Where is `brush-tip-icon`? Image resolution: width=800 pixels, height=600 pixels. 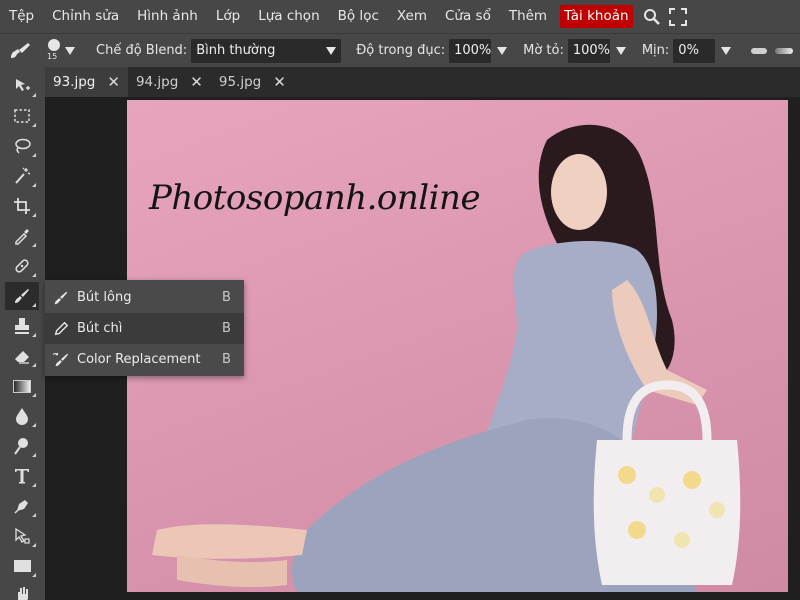 brush-tip-icon is located at coordinates (54, 44).